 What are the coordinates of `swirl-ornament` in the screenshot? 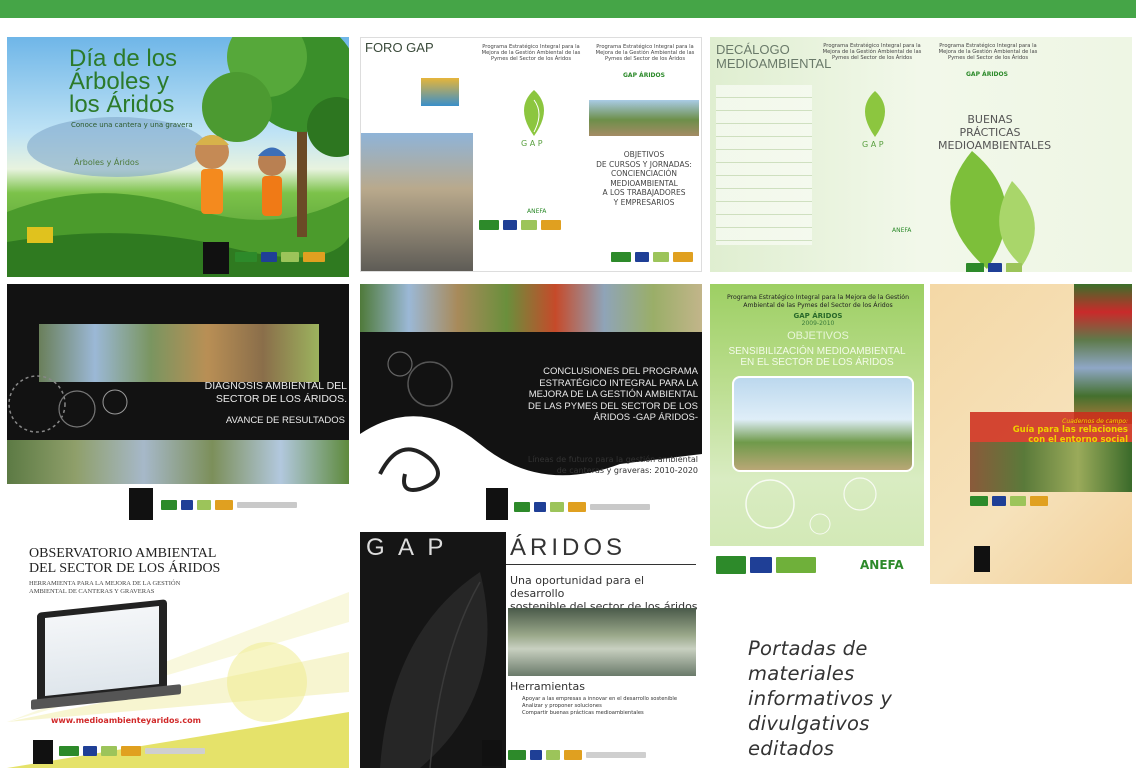 It's located at (811, 506).